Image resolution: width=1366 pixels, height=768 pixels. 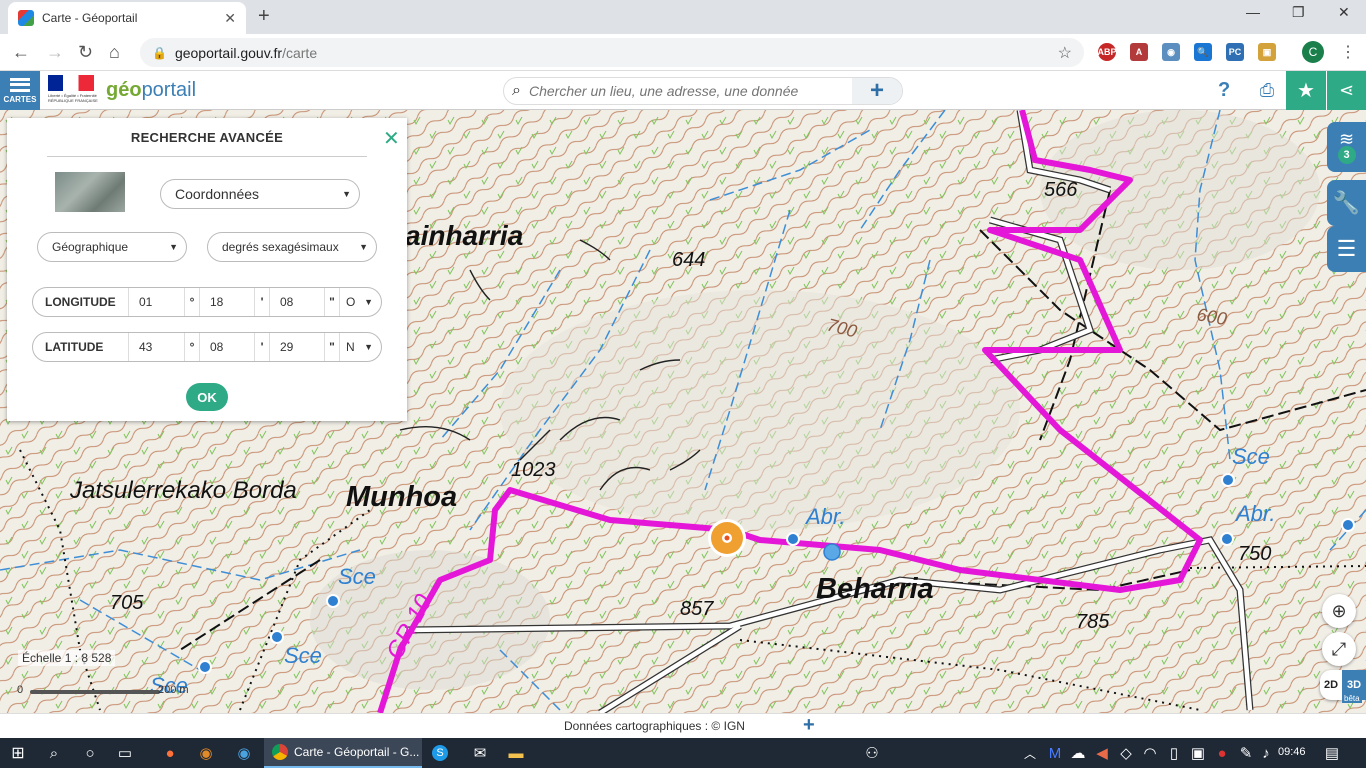 What do you see at coordinates (391, 138) in the screenshot?
I see `close-icon: ✕` at bounding box center [391, 138].